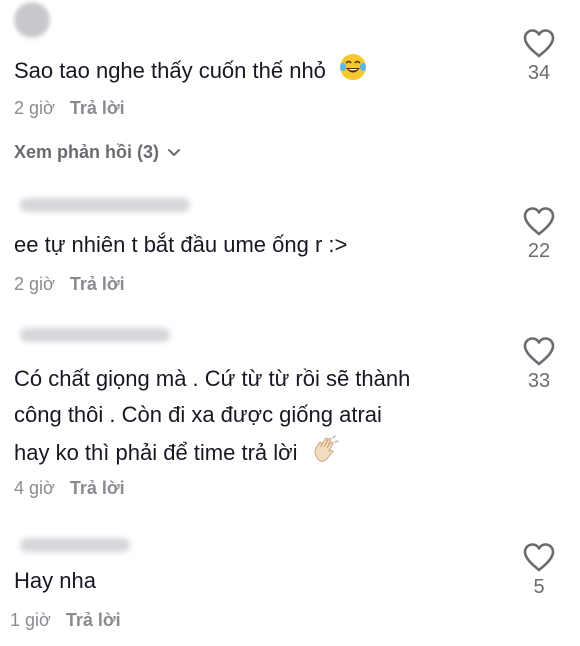 Image resolution: width=580 pixels, height=646 pixels. I want to click on comment-text-line: Có chất giọng mà . Cứ từ từ rồi sẽ thành, so click(212, 378).